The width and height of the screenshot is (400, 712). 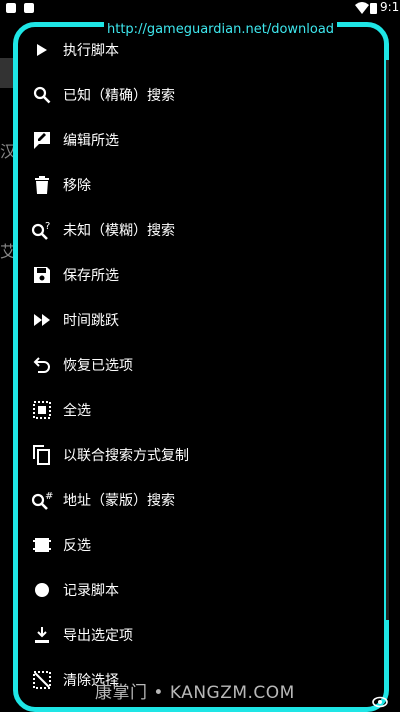 I want to click on menu-item-label: 编辑所选, so click(x=91, y=140).